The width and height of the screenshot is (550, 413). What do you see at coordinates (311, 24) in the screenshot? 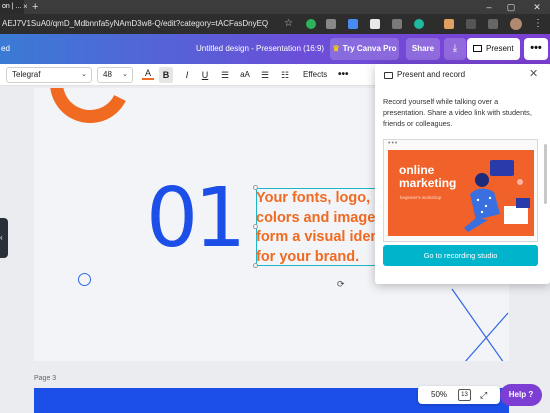
I see `extension-green-icon` at bounding box center [311, 24].